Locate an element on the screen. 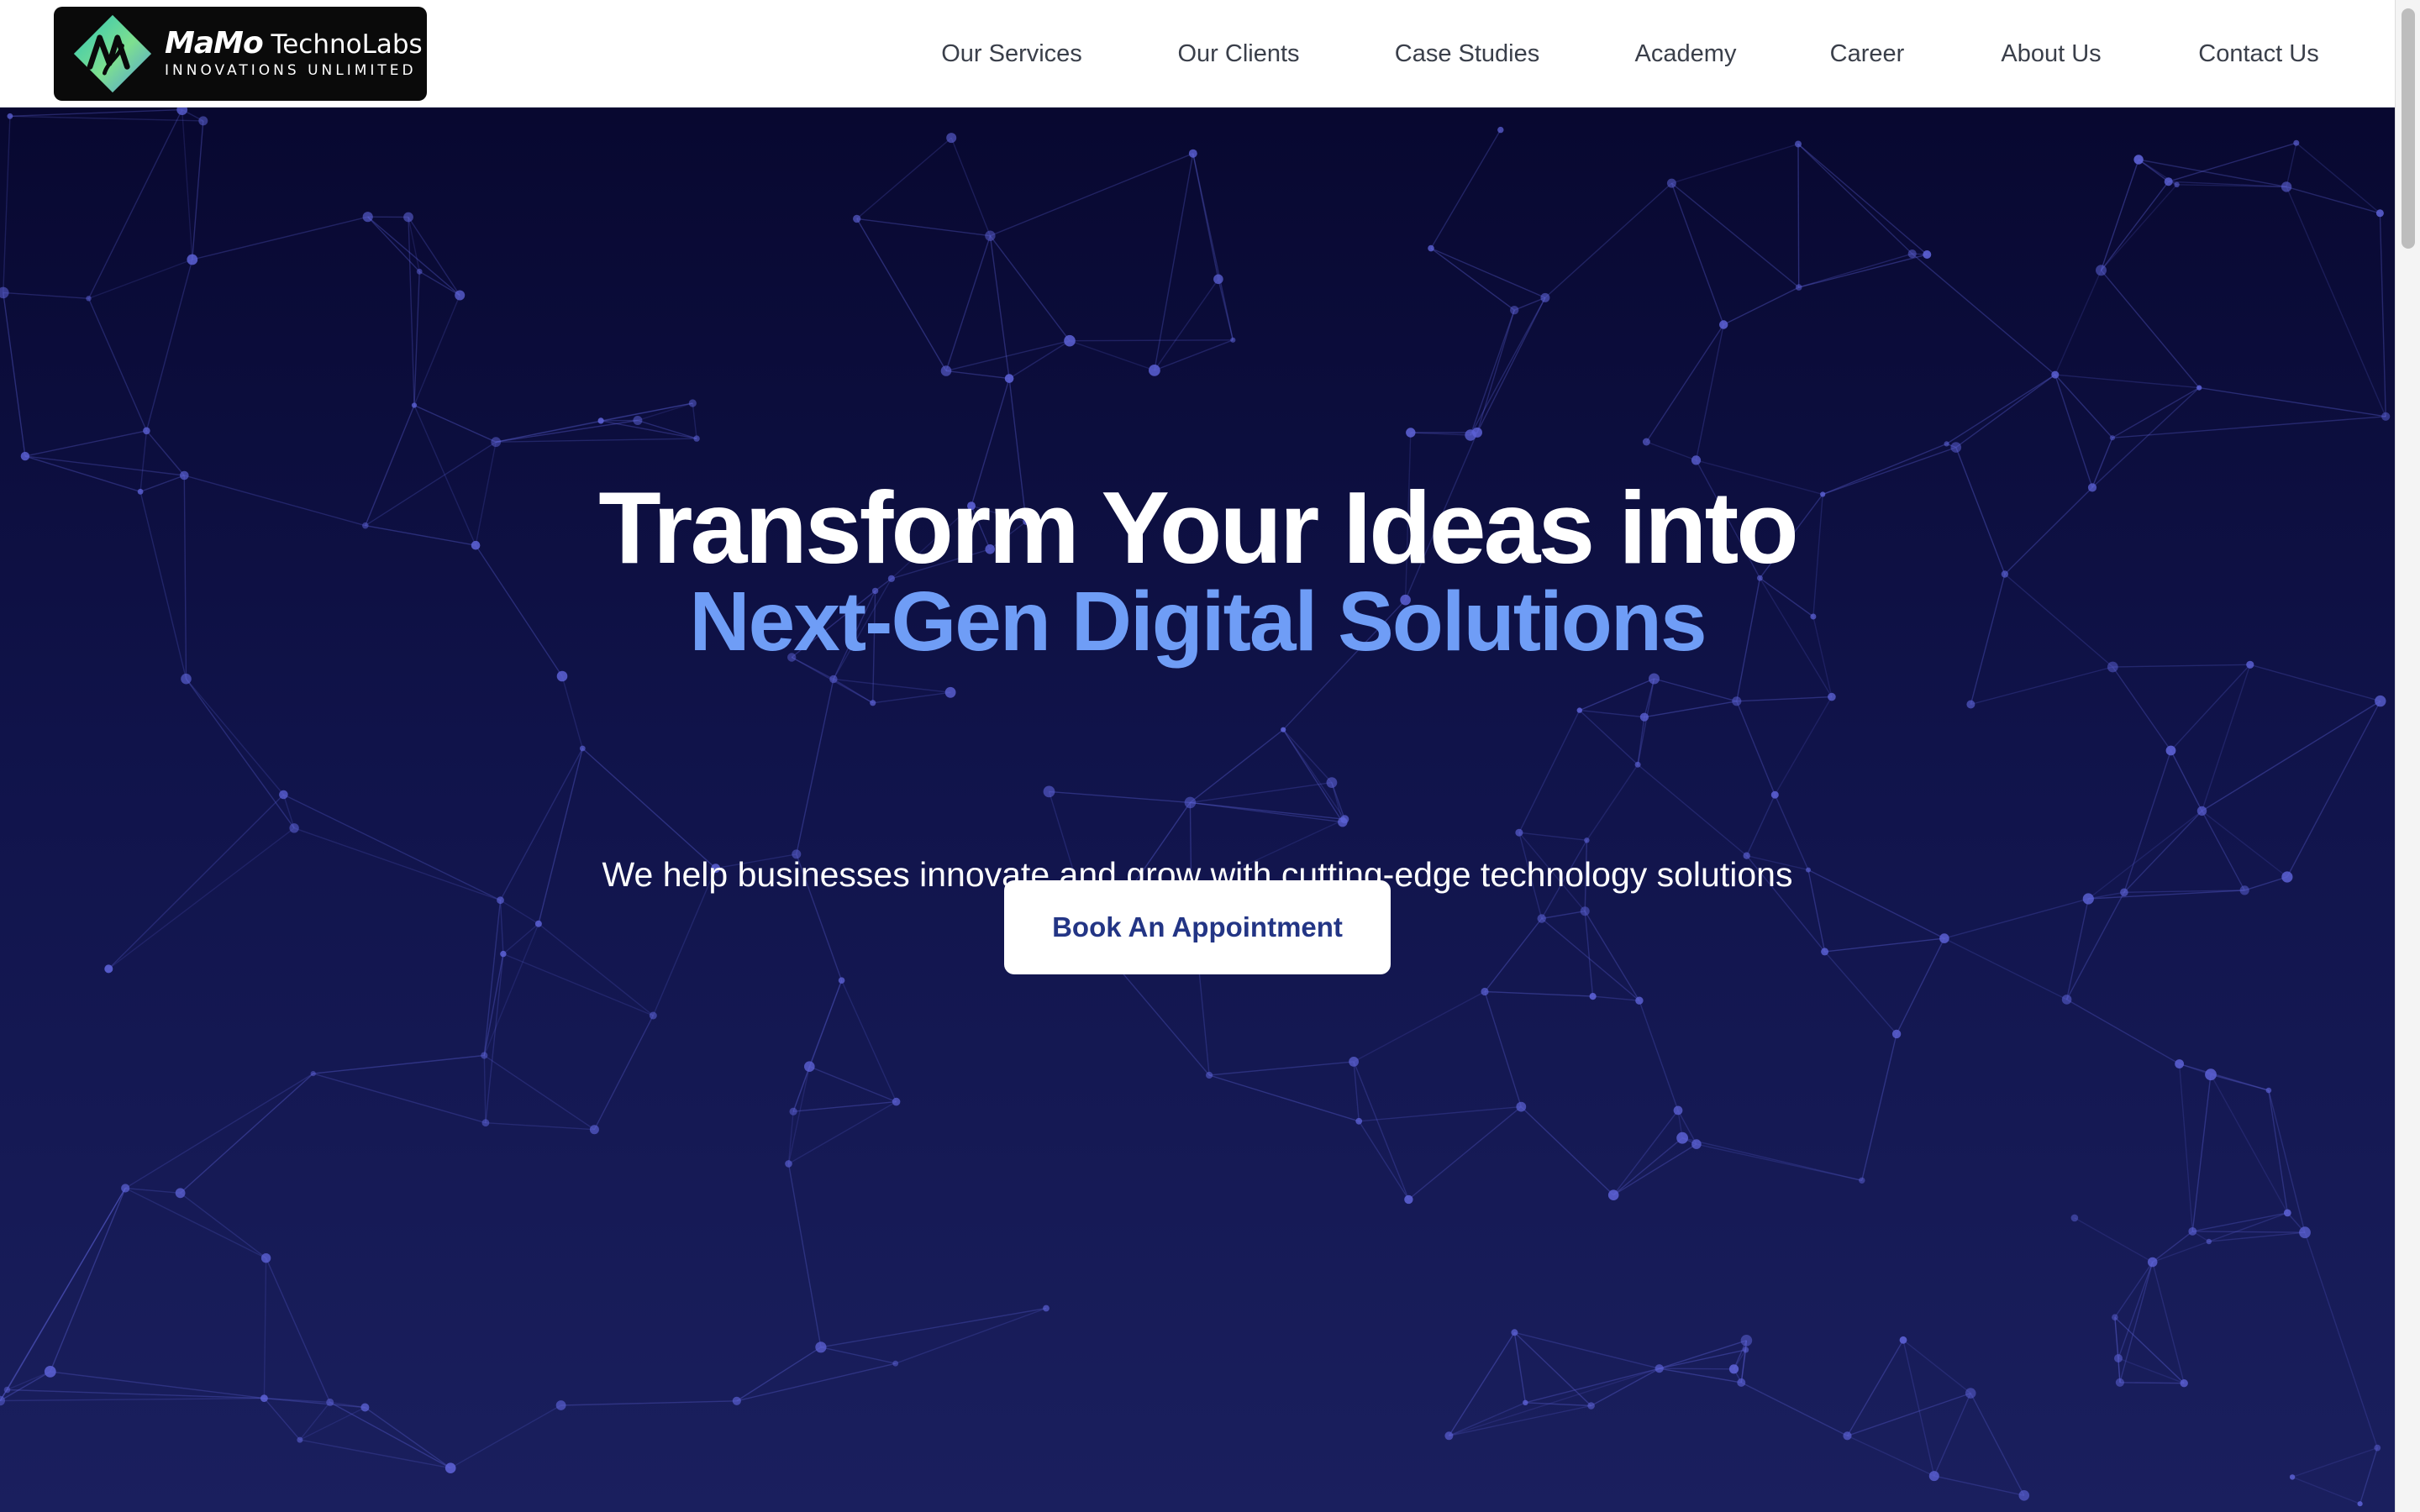  nav-item-career: Career is located at coordinates (1867, 54).